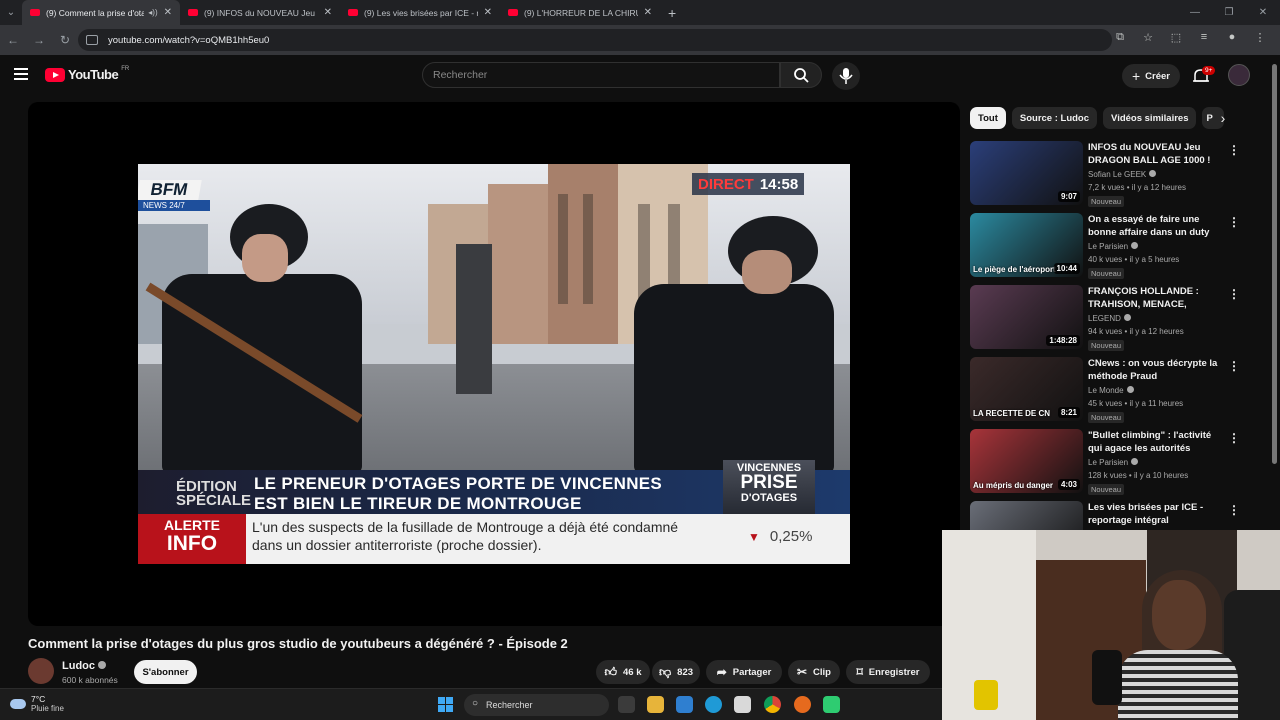 The height and width of the screenshot is (720, 1280). Describe the element at coordinates (1204, 37) in the screenshot. I see `media-icon: ≡` at that location.